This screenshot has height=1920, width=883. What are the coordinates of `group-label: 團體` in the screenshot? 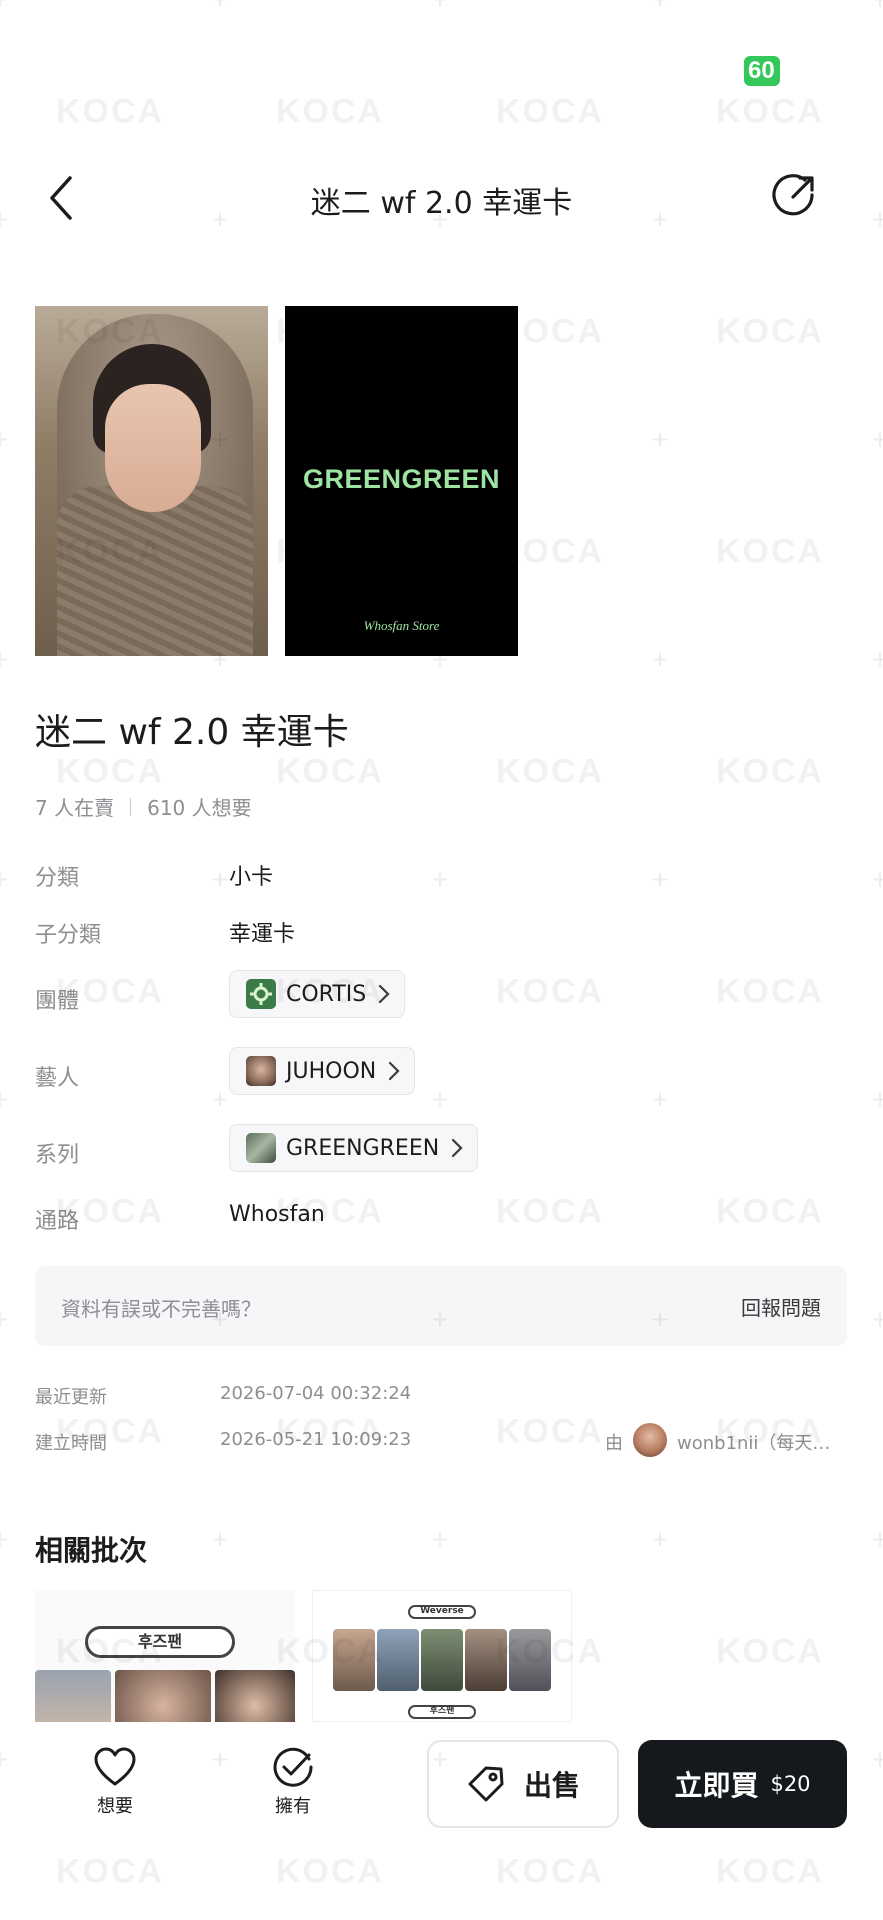 It's located at (57, 1001).